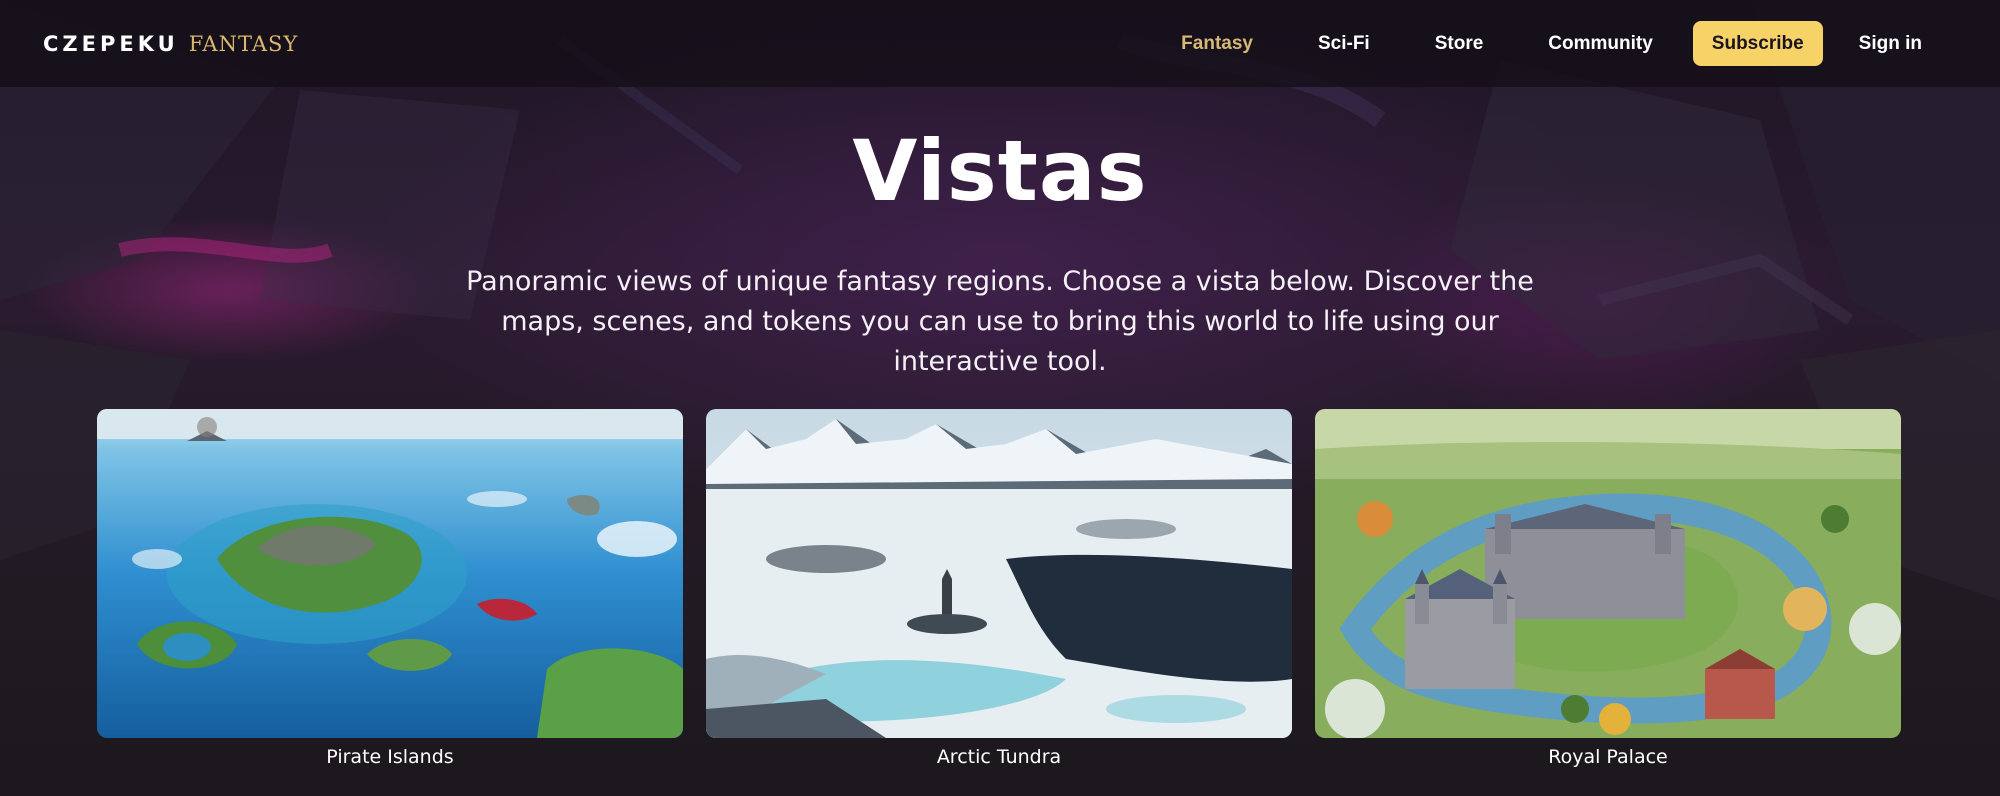  I want to click on arctic-tundra-illustration, so click(999, 573).